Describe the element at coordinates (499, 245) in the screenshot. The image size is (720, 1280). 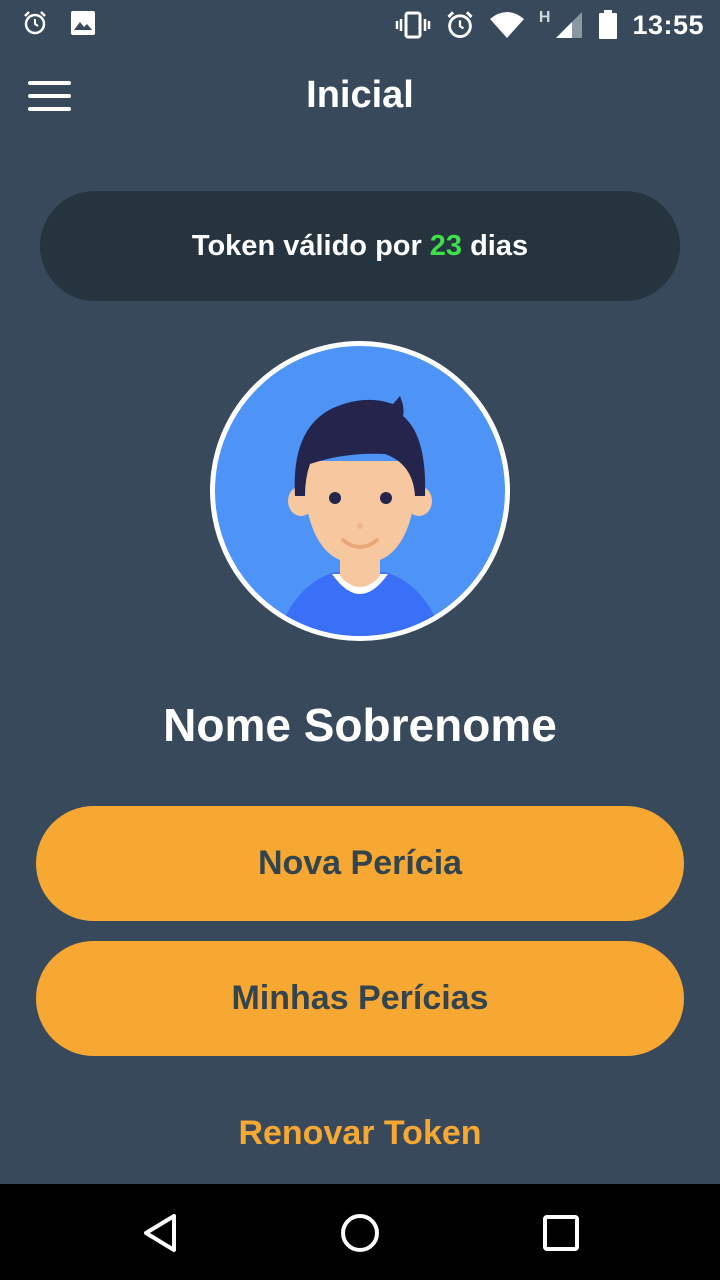
I see `token-suffix-text: dias` at that location.